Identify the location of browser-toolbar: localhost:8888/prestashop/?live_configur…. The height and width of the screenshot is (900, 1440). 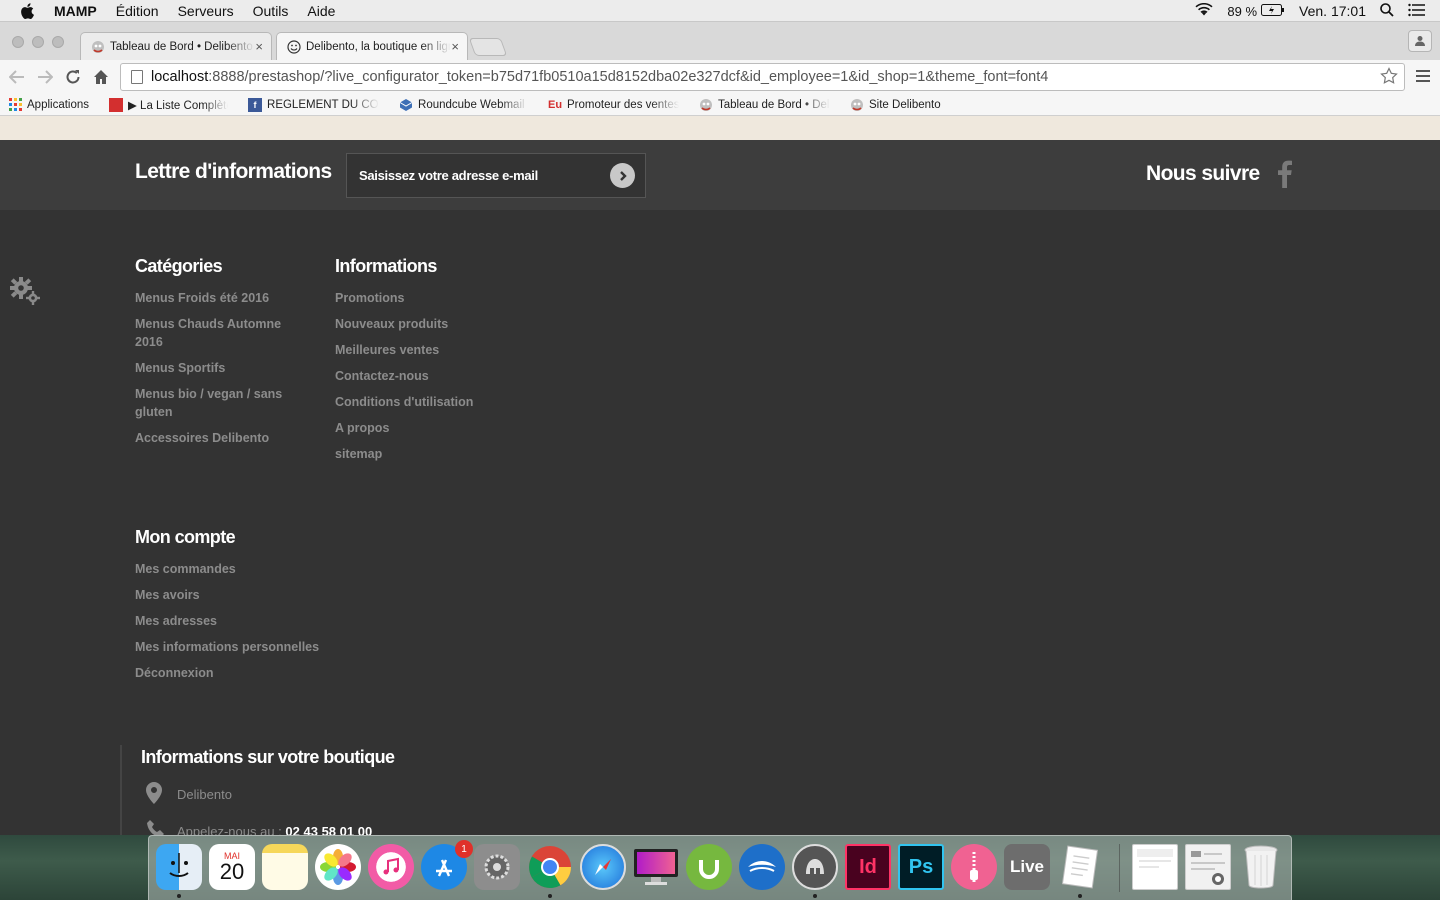
(720, 77).